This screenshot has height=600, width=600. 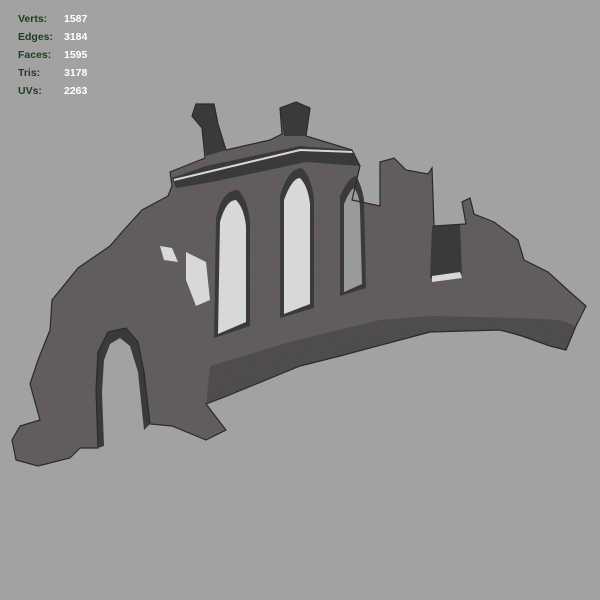 What do you see at coordinates (209, 130) in the screenshot?
I see `left-pinnacle` at bounding box center [209, 130].